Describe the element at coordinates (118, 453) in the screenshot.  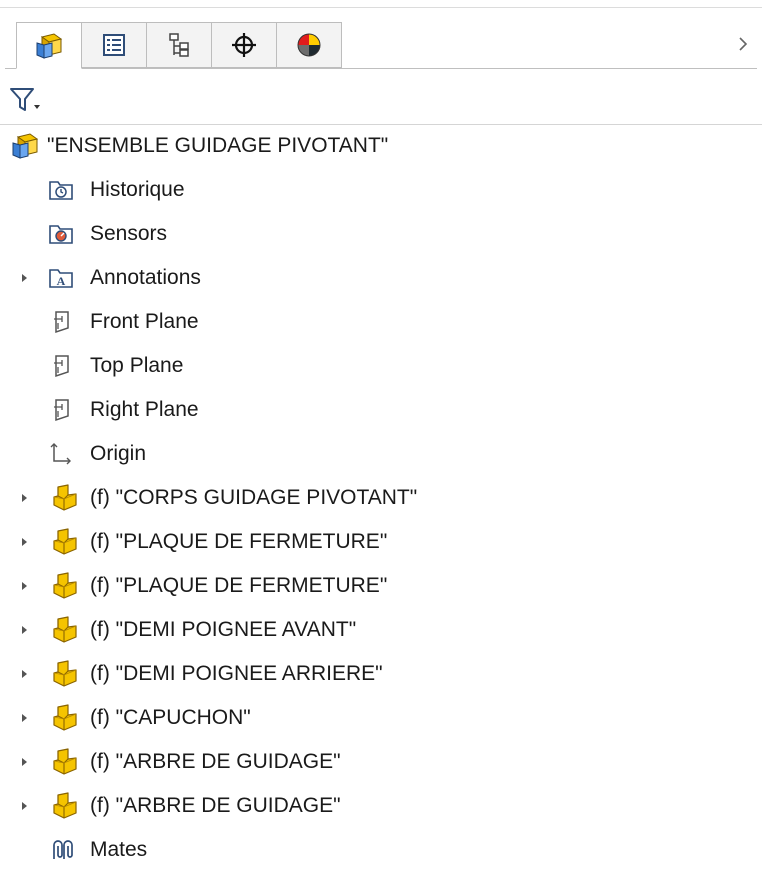
I see `tree-item-label: Origin` at that location.